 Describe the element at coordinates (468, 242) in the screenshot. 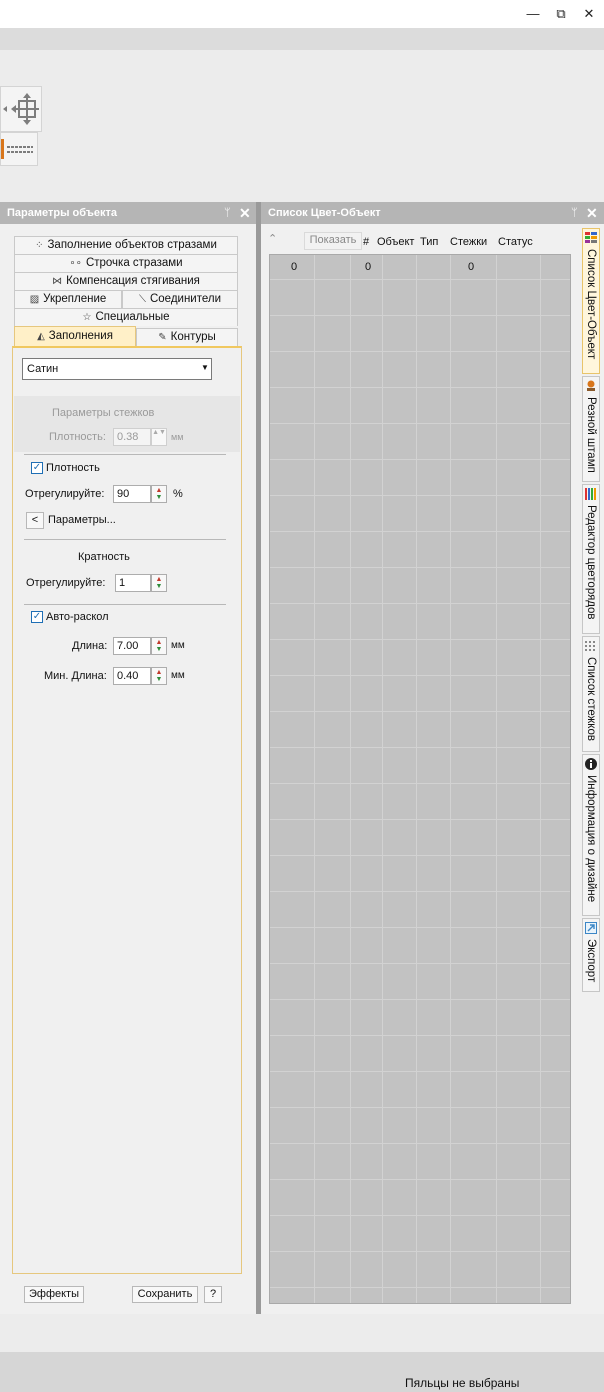

I see `column-header-stitches: Стежки` at that location.